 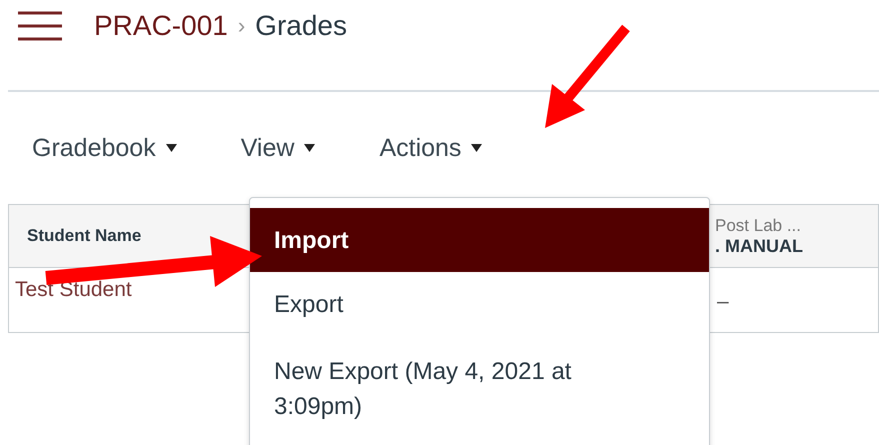 I want to click on menu-item: Export, so click(x=479, y=304).